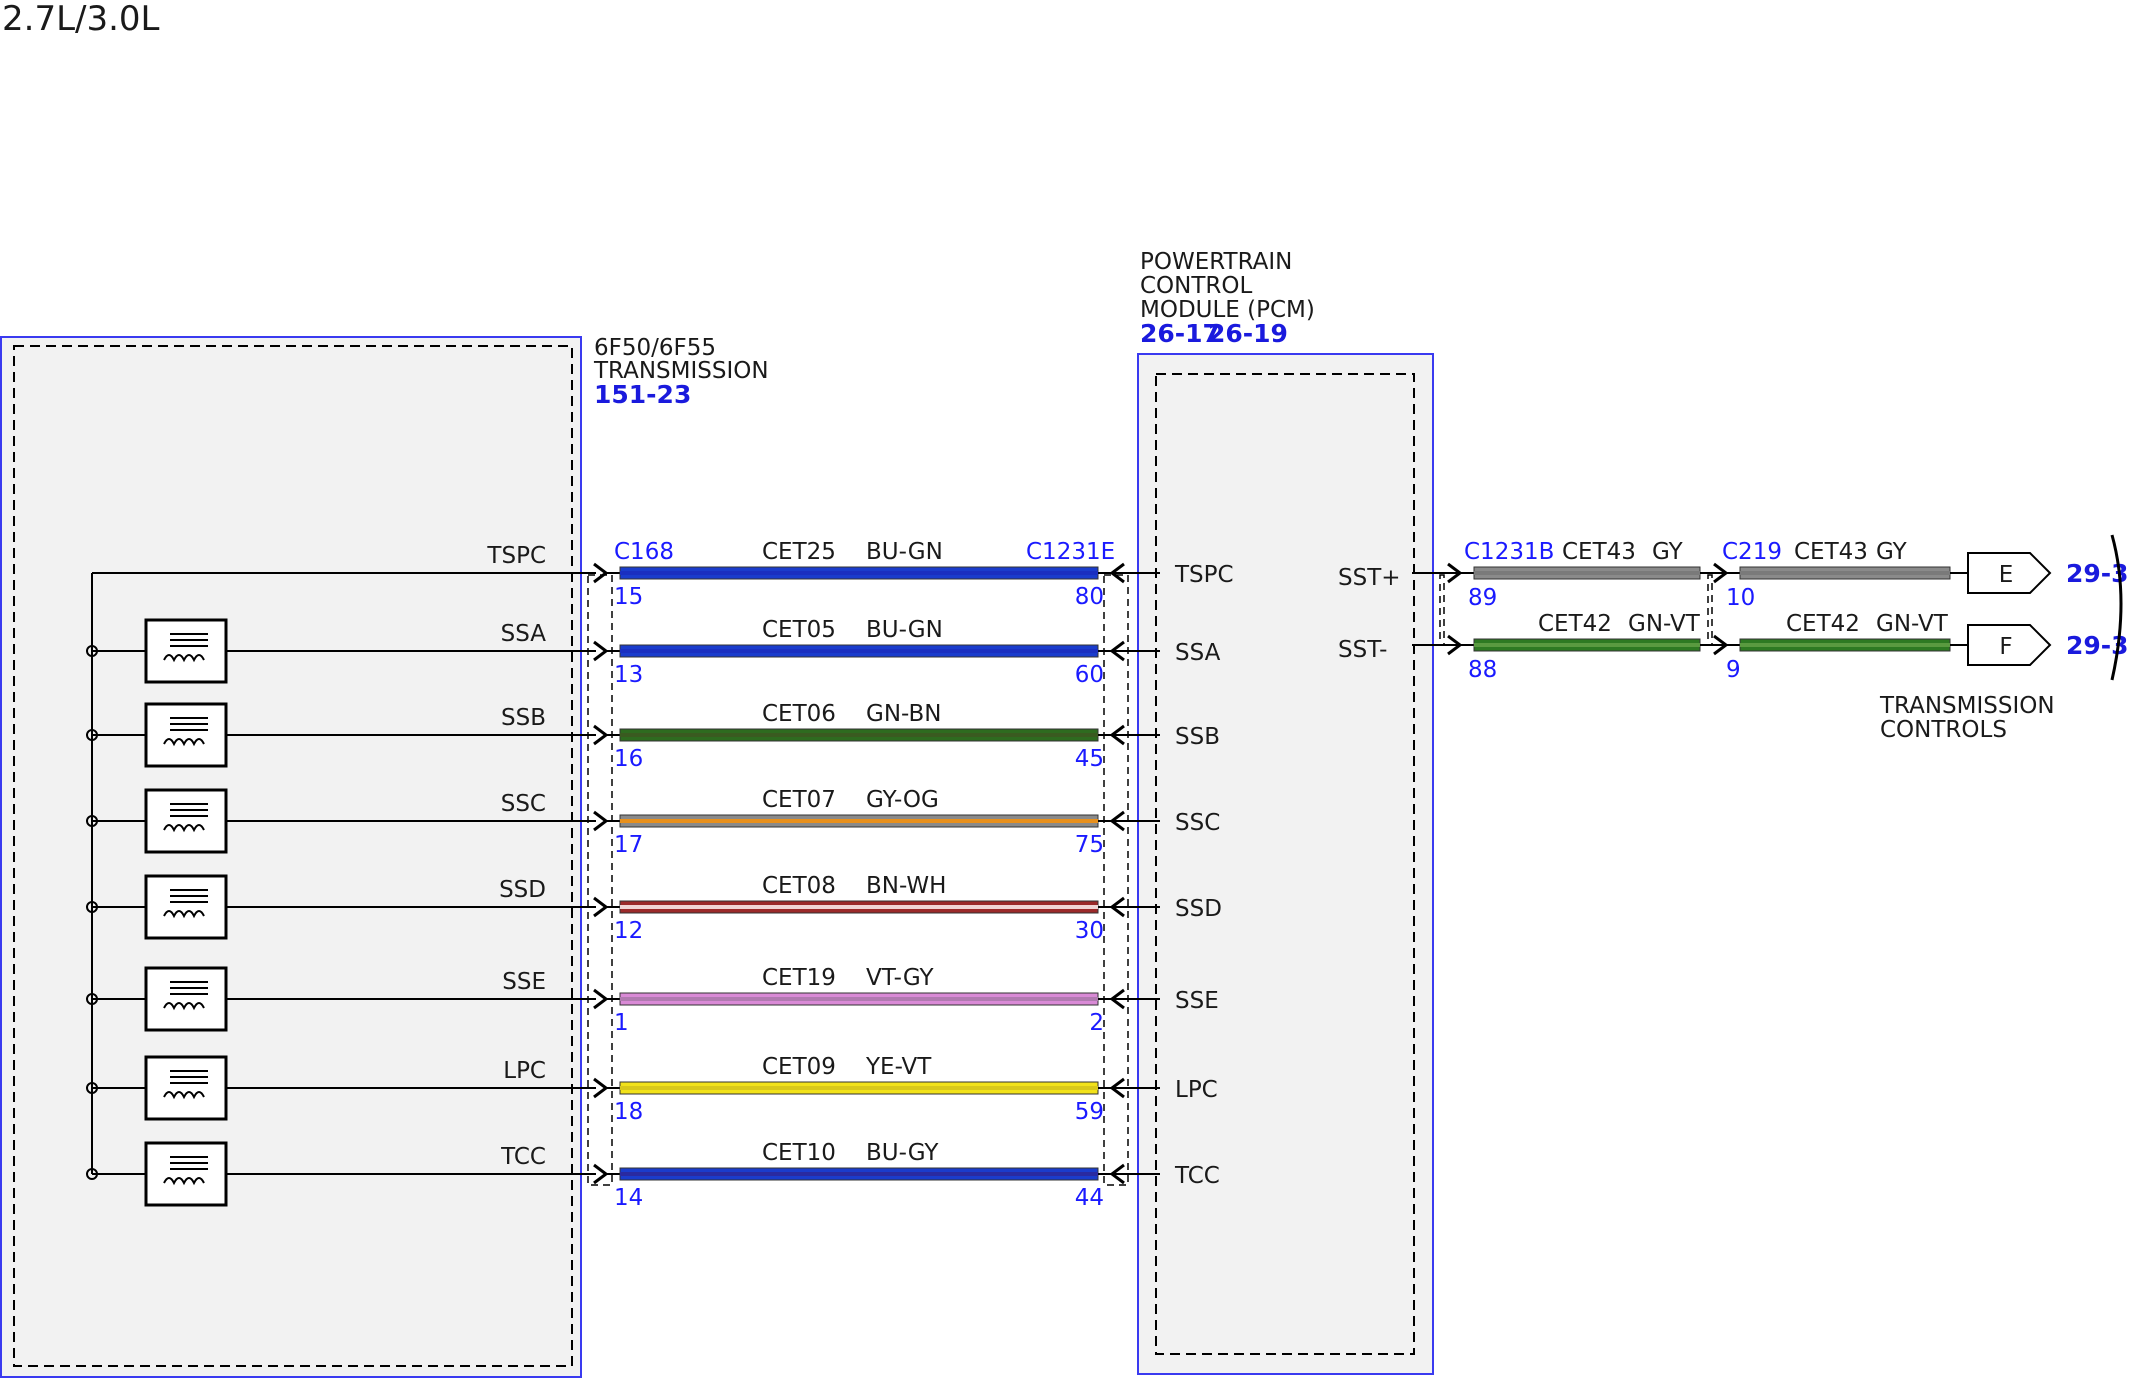 The height and width of the screenshot is (1379, 2130). What do you see at coordinates (859, 1088) in the screenshot?
I see `wire-cet09` at bounding box center [859, 1088].